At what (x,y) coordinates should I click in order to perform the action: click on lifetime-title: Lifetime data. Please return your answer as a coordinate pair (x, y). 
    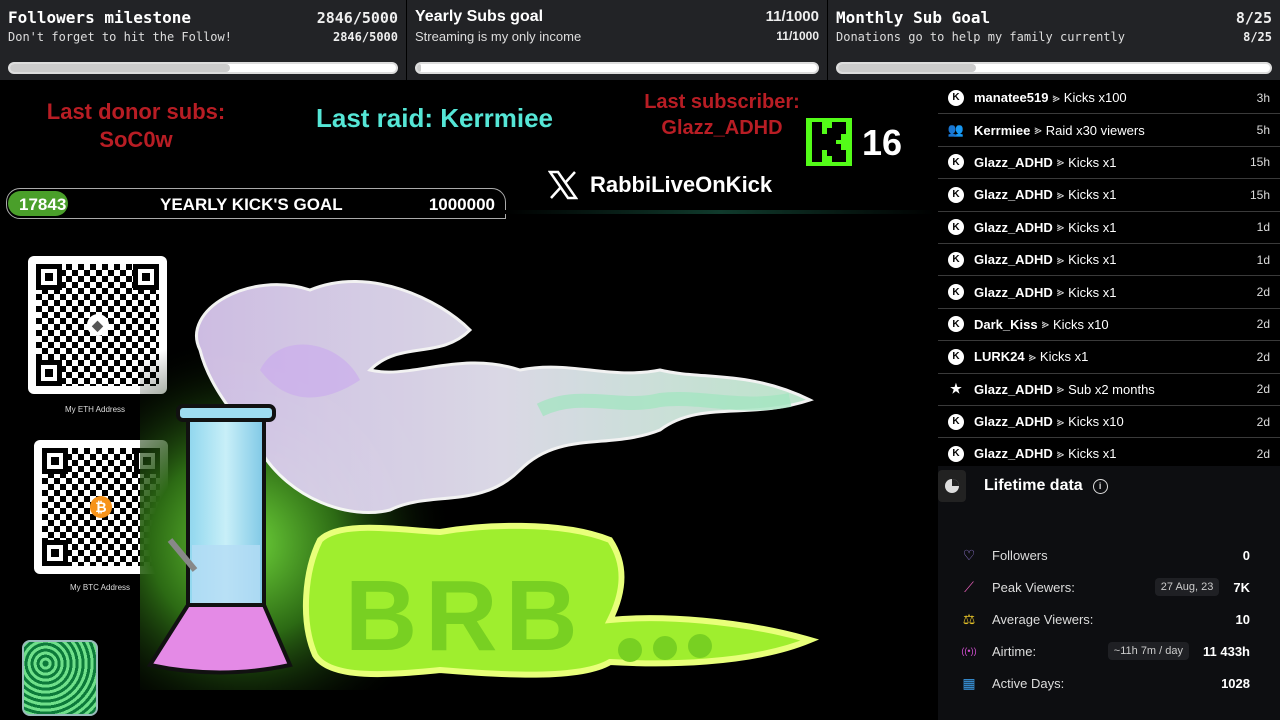
    Looking at the image, I should click on (1033, 485).